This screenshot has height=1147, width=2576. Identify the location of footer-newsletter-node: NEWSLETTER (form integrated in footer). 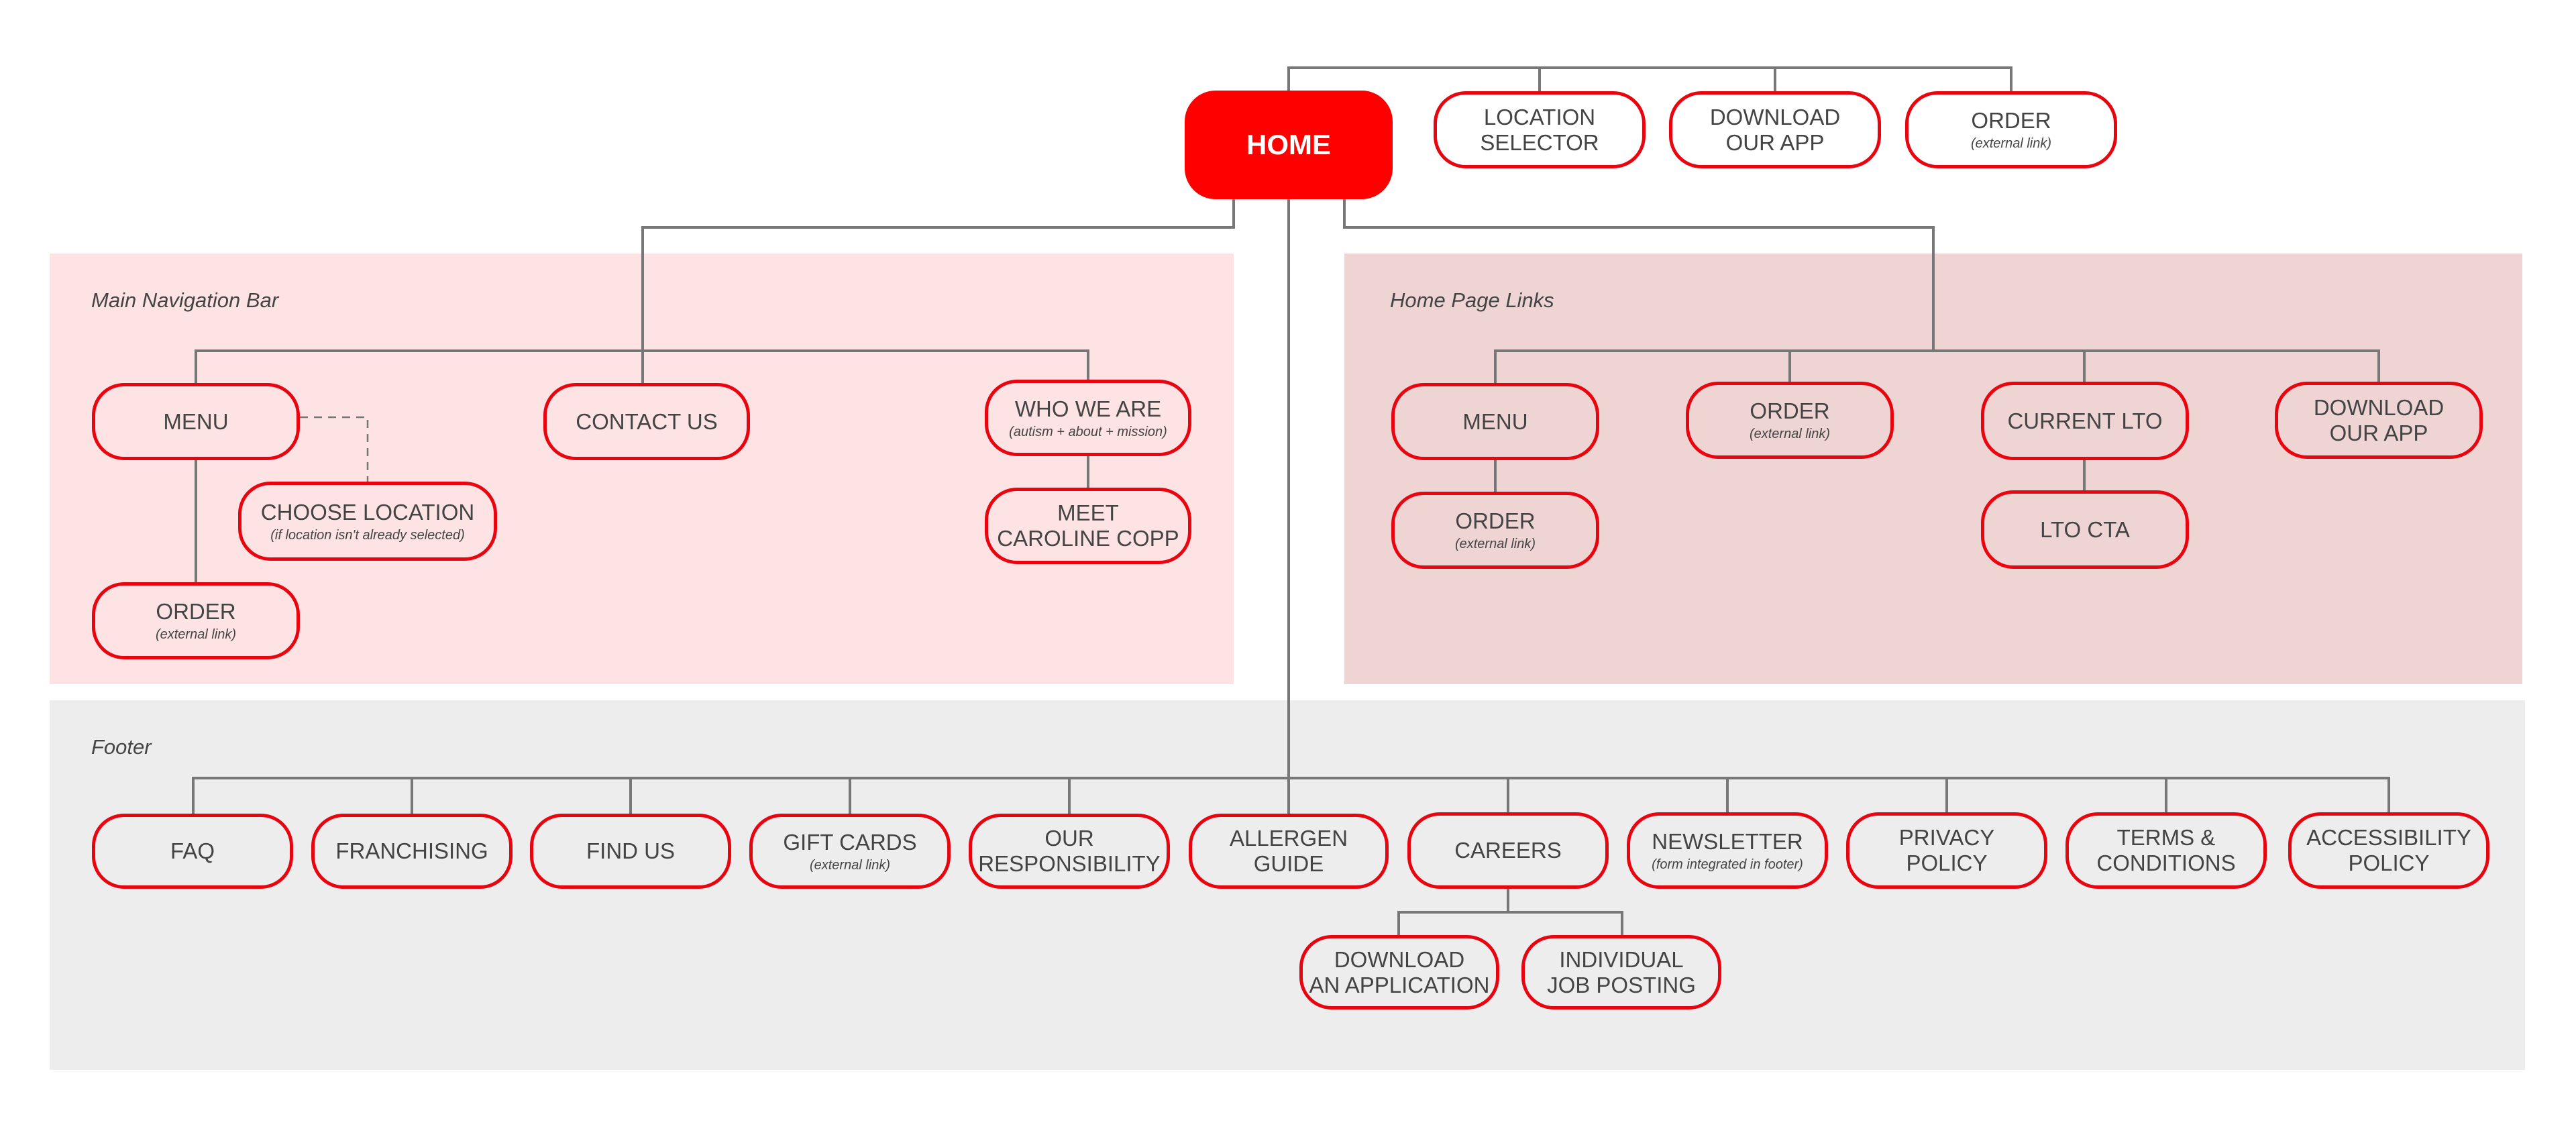
(1727, 850).